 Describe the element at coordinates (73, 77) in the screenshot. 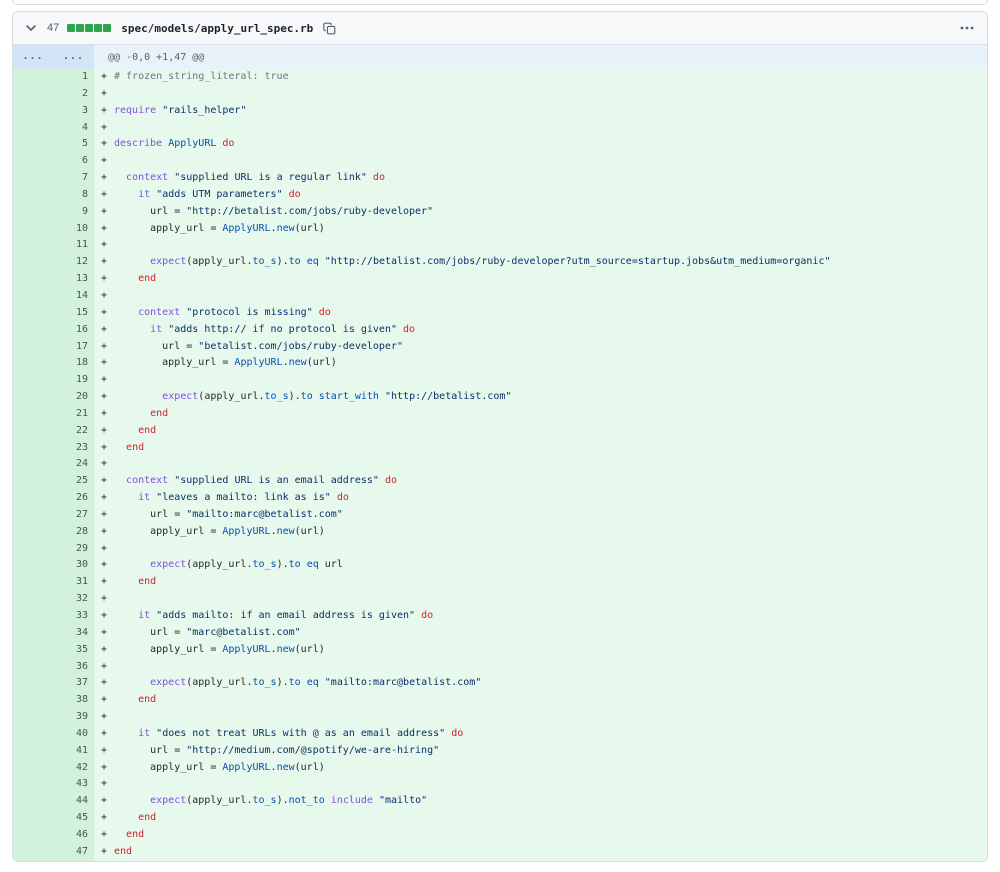

I see `new-line-number-cell: 1` at that location.